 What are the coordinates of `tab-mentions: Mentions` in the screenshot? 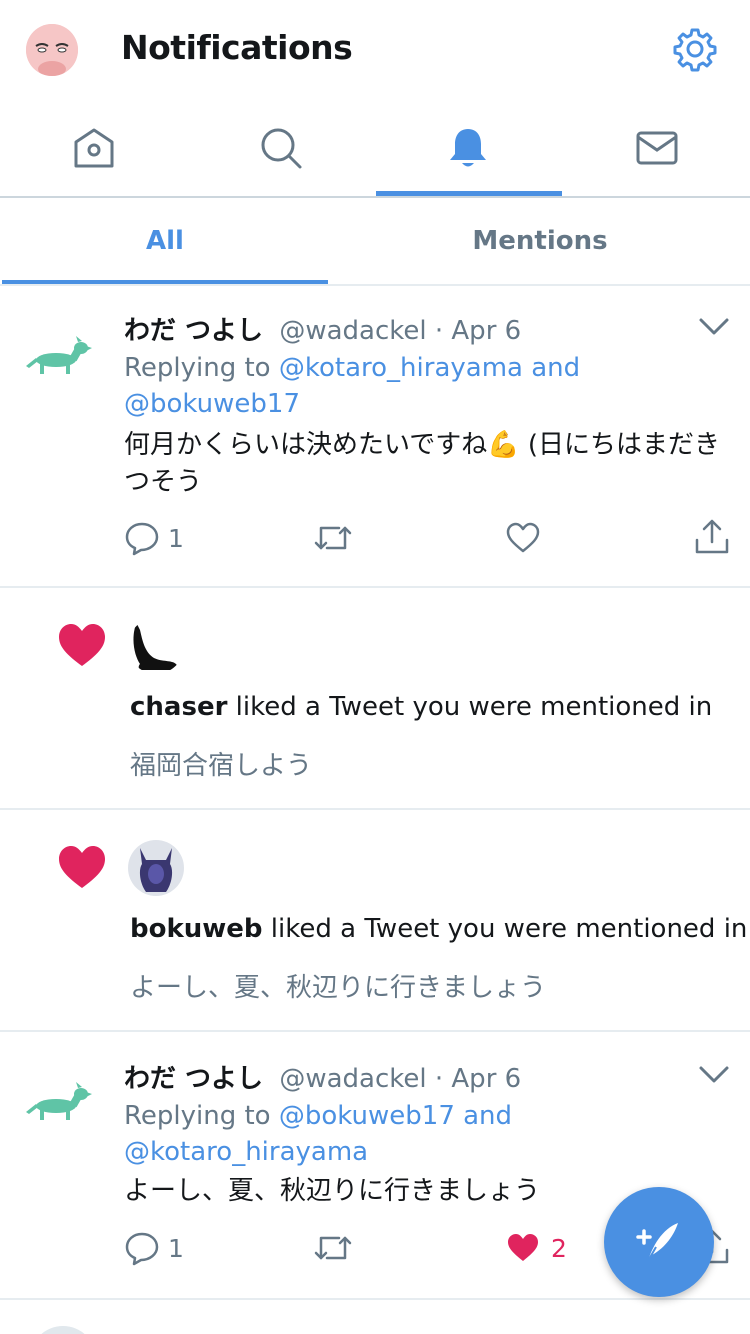 It's located at (540, 241).